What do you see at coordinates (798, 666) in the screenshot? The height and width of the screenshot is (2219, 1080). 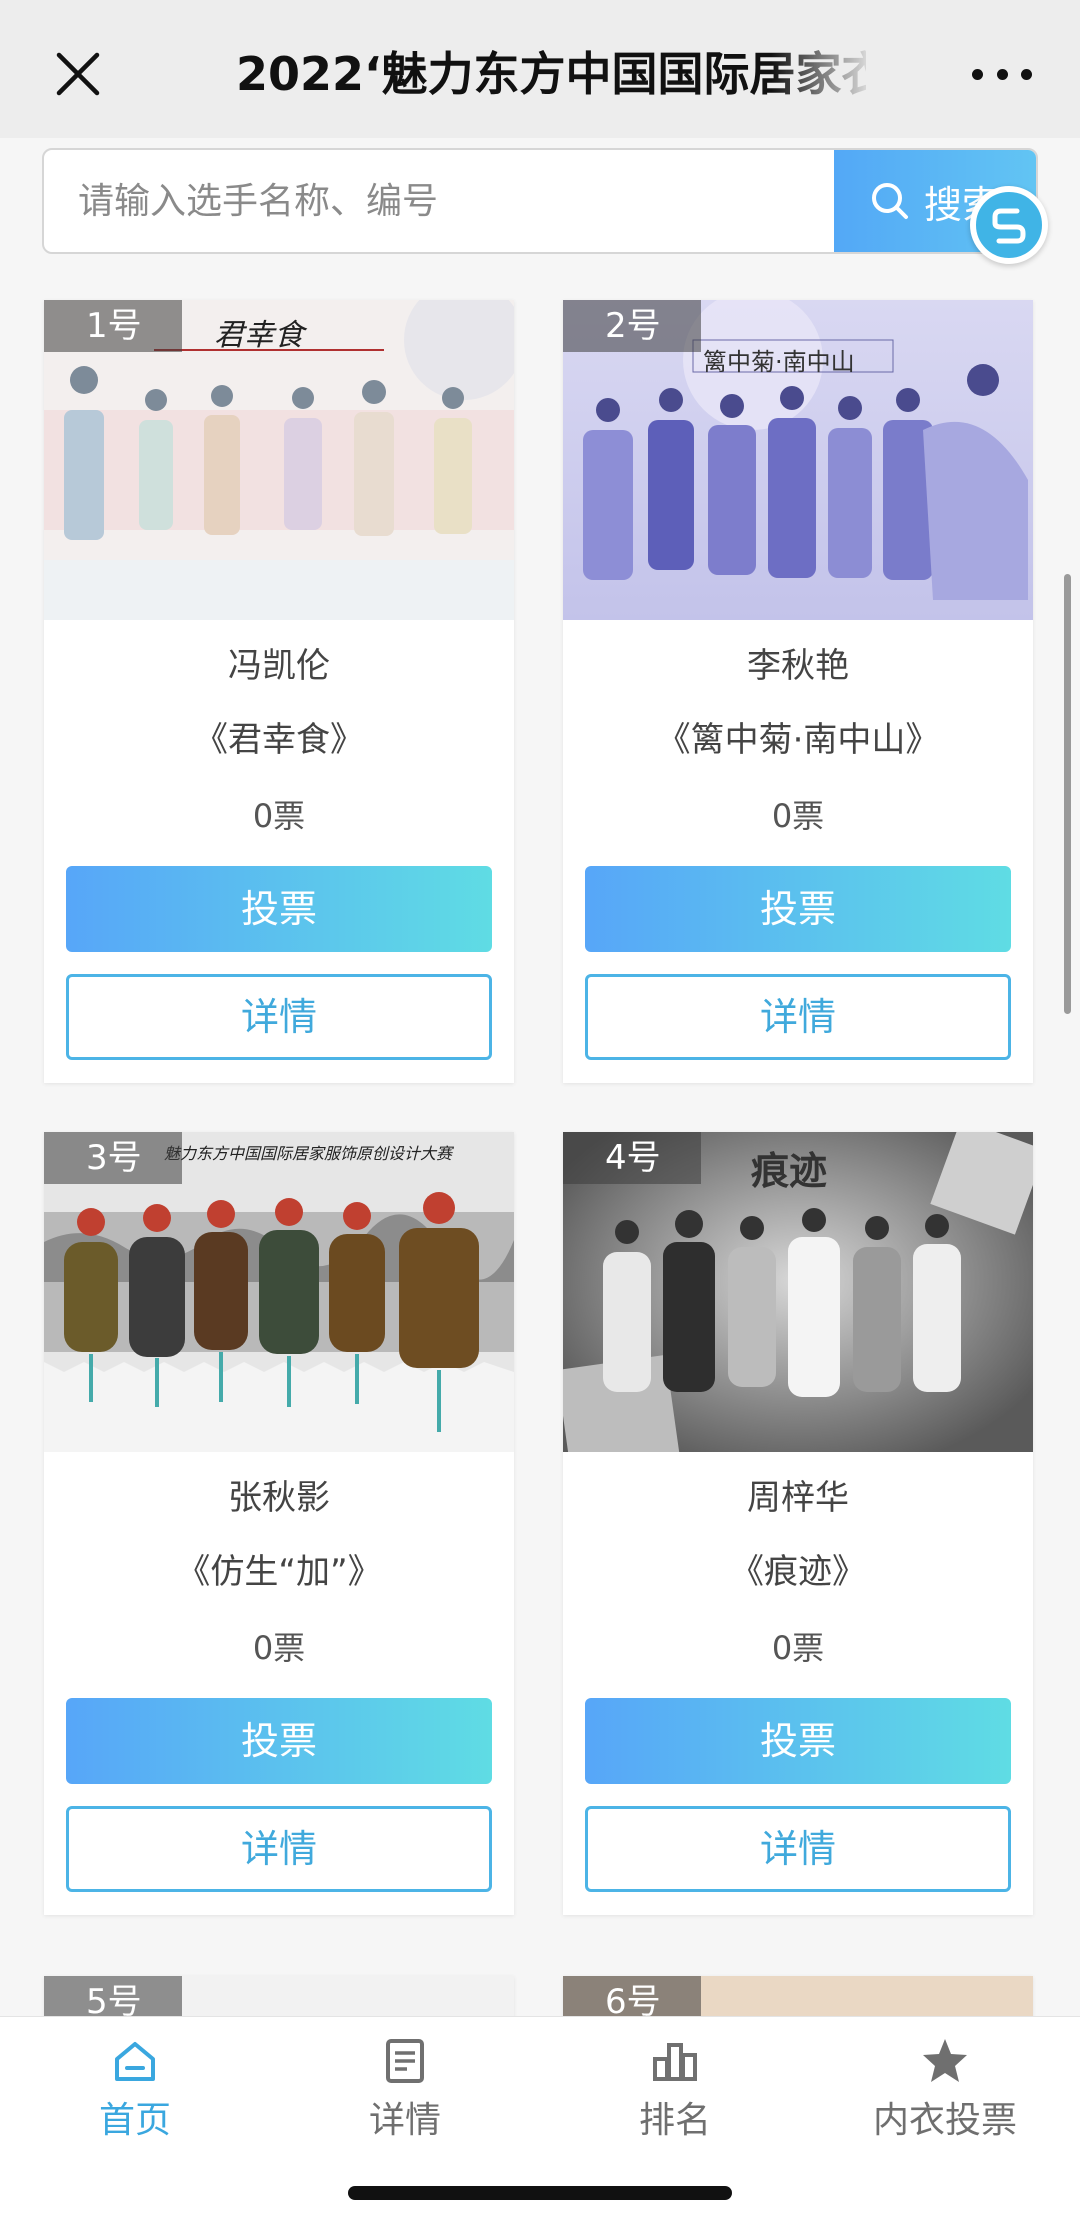 I see `entry-contestant-name: 李秋艳` at bounding box center [798, 666].